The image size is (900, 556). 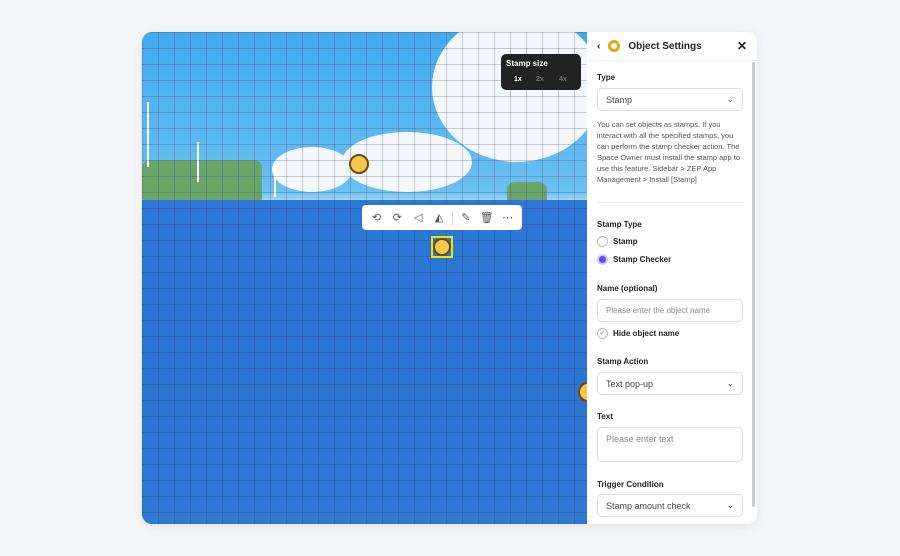 I want to click on text-label: Text, so click(x=605, y=416).